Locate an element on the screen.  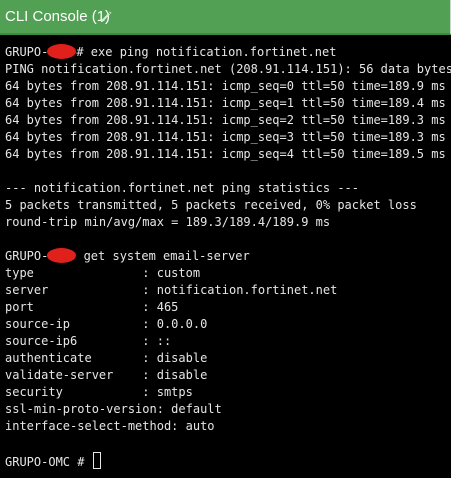
console-titlebar: CLI Console (1) is located at coordinates (225, 17).